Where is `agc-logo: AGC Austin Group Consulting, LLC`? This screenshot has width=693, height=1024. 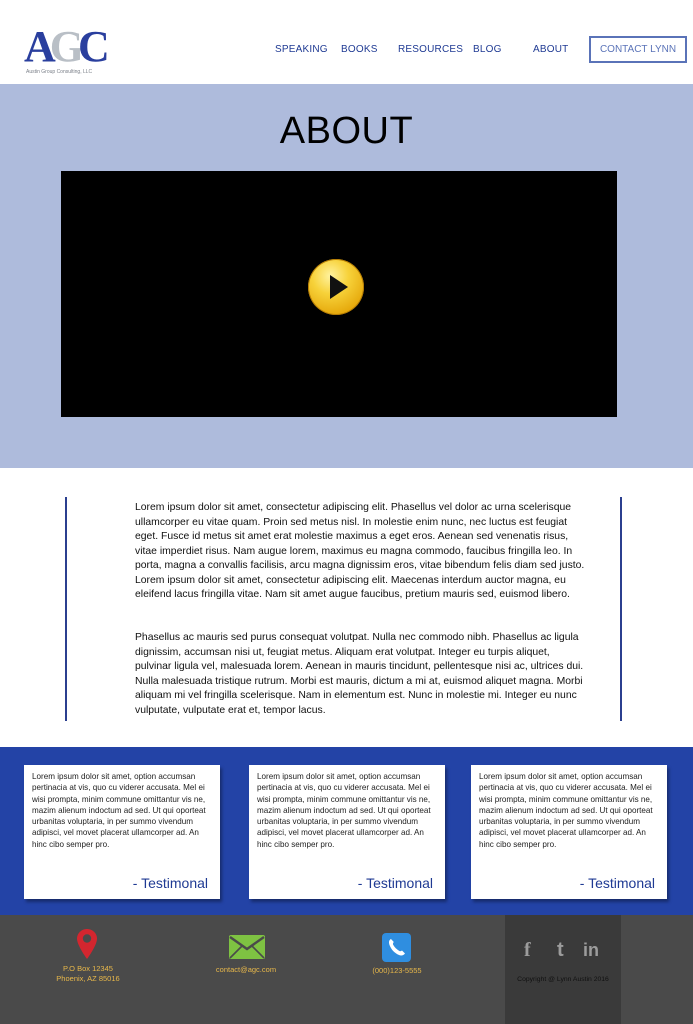 agc-logo: AGC Austin Group Consulting, LLC is located at coordinates (67, 50).